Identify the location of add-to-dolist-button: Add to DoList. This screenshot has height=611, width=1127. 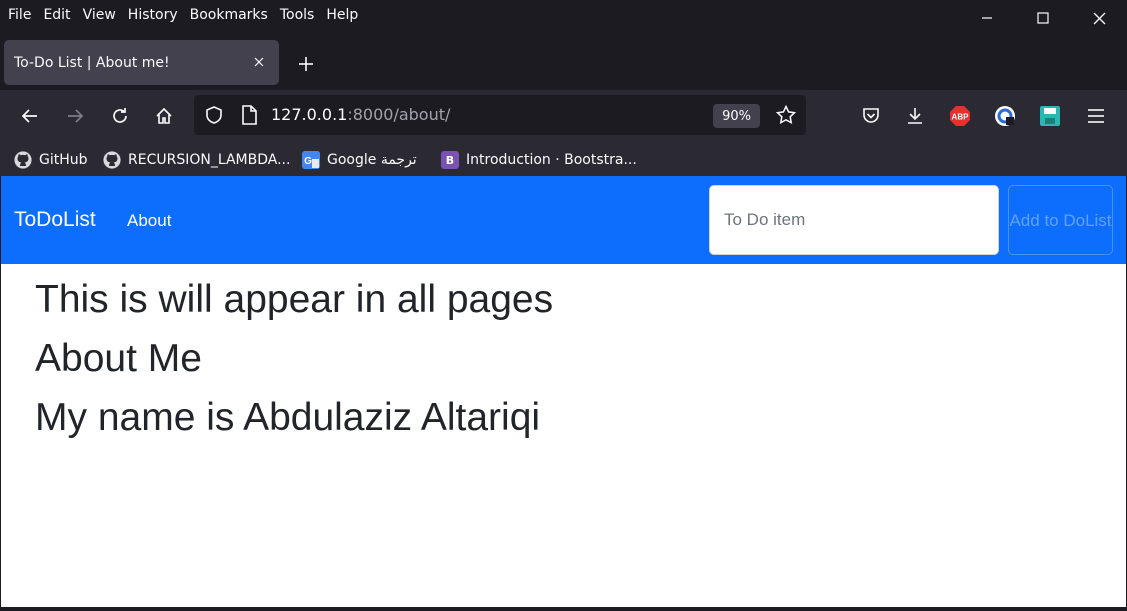
(1060, 220).